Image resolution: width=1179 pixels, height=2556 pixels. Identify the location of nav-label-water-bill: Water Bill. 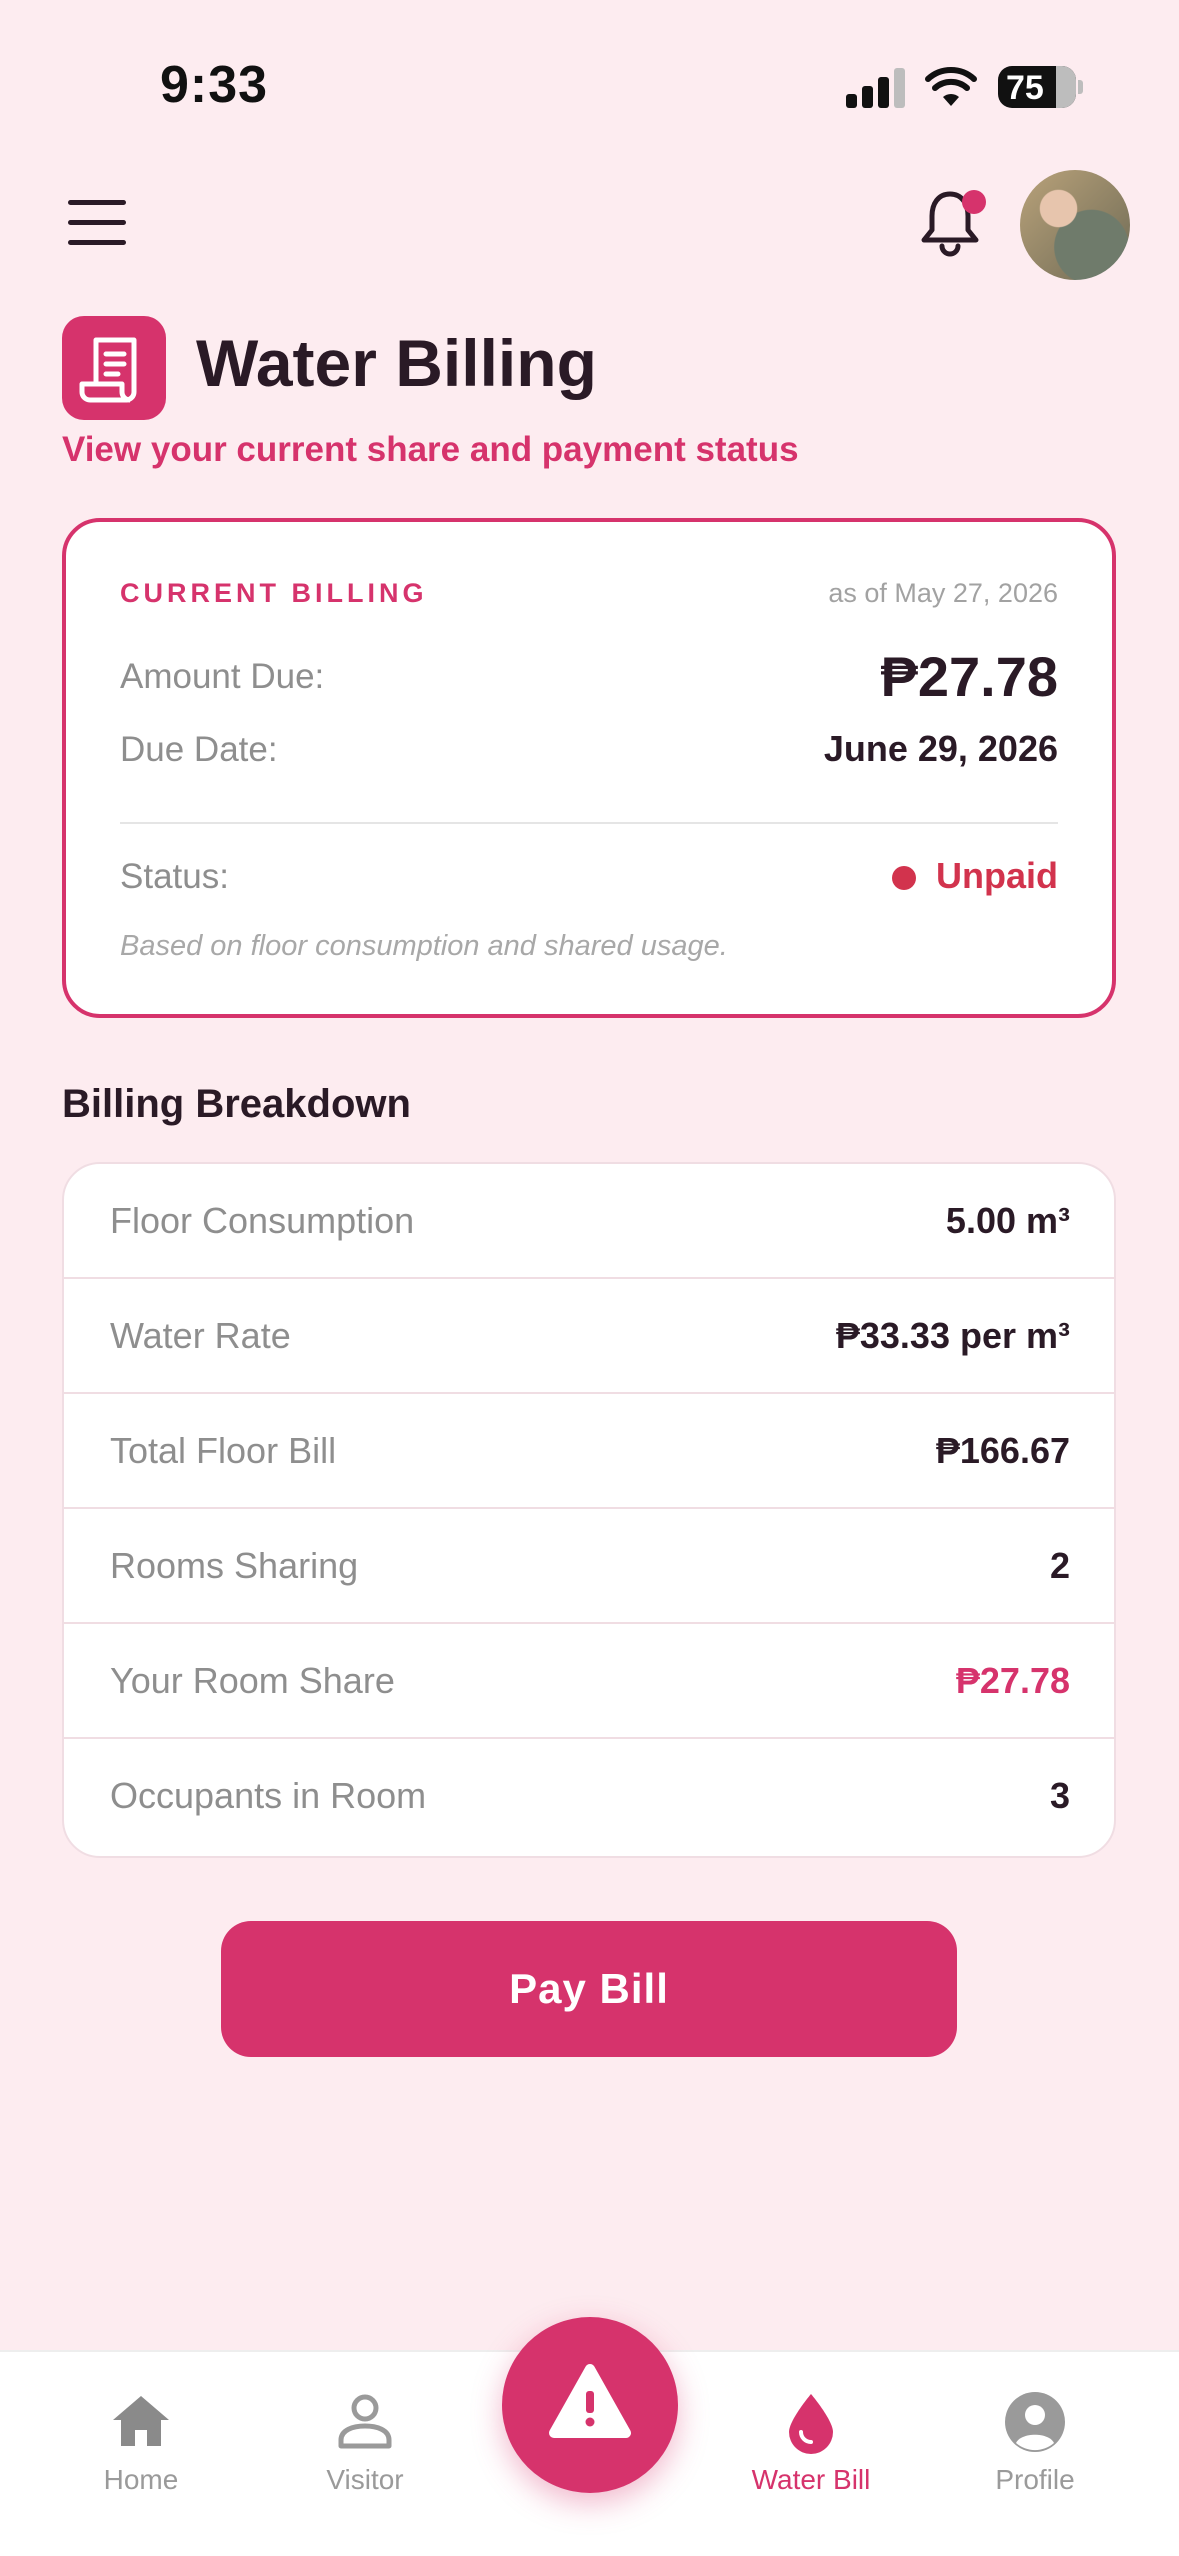
(811, 2479).